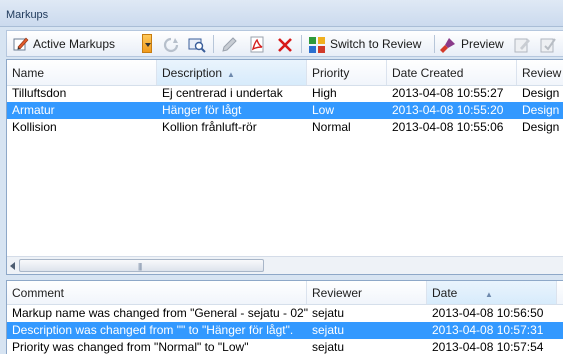 Image resolution: width=563 pixels, height=354 pixels. I want to click on approve-icon, so click(547, 44).